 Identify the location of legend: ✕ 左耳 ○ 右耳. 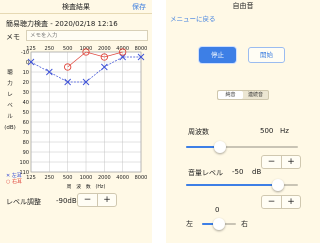
(14, 179).